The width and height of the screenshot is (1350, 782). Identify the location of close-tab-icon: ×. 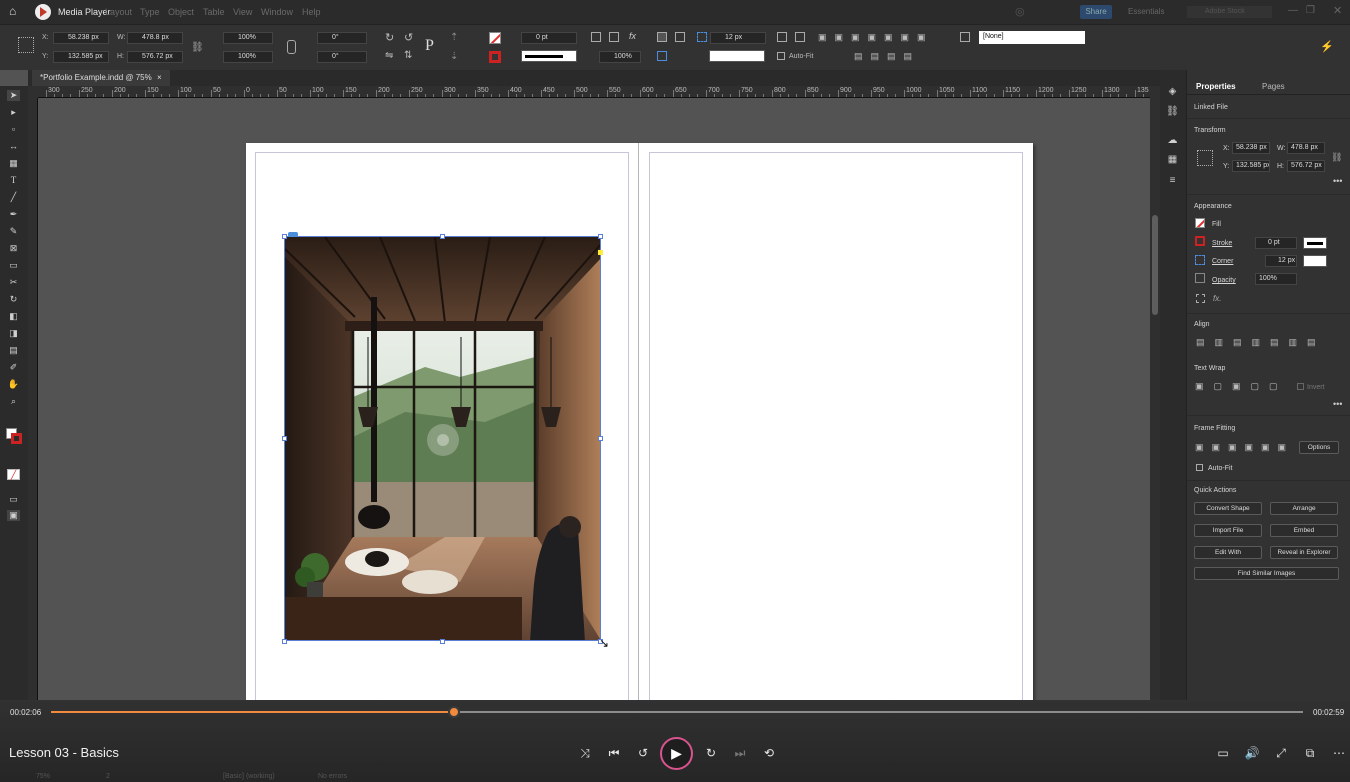
(159, 77).